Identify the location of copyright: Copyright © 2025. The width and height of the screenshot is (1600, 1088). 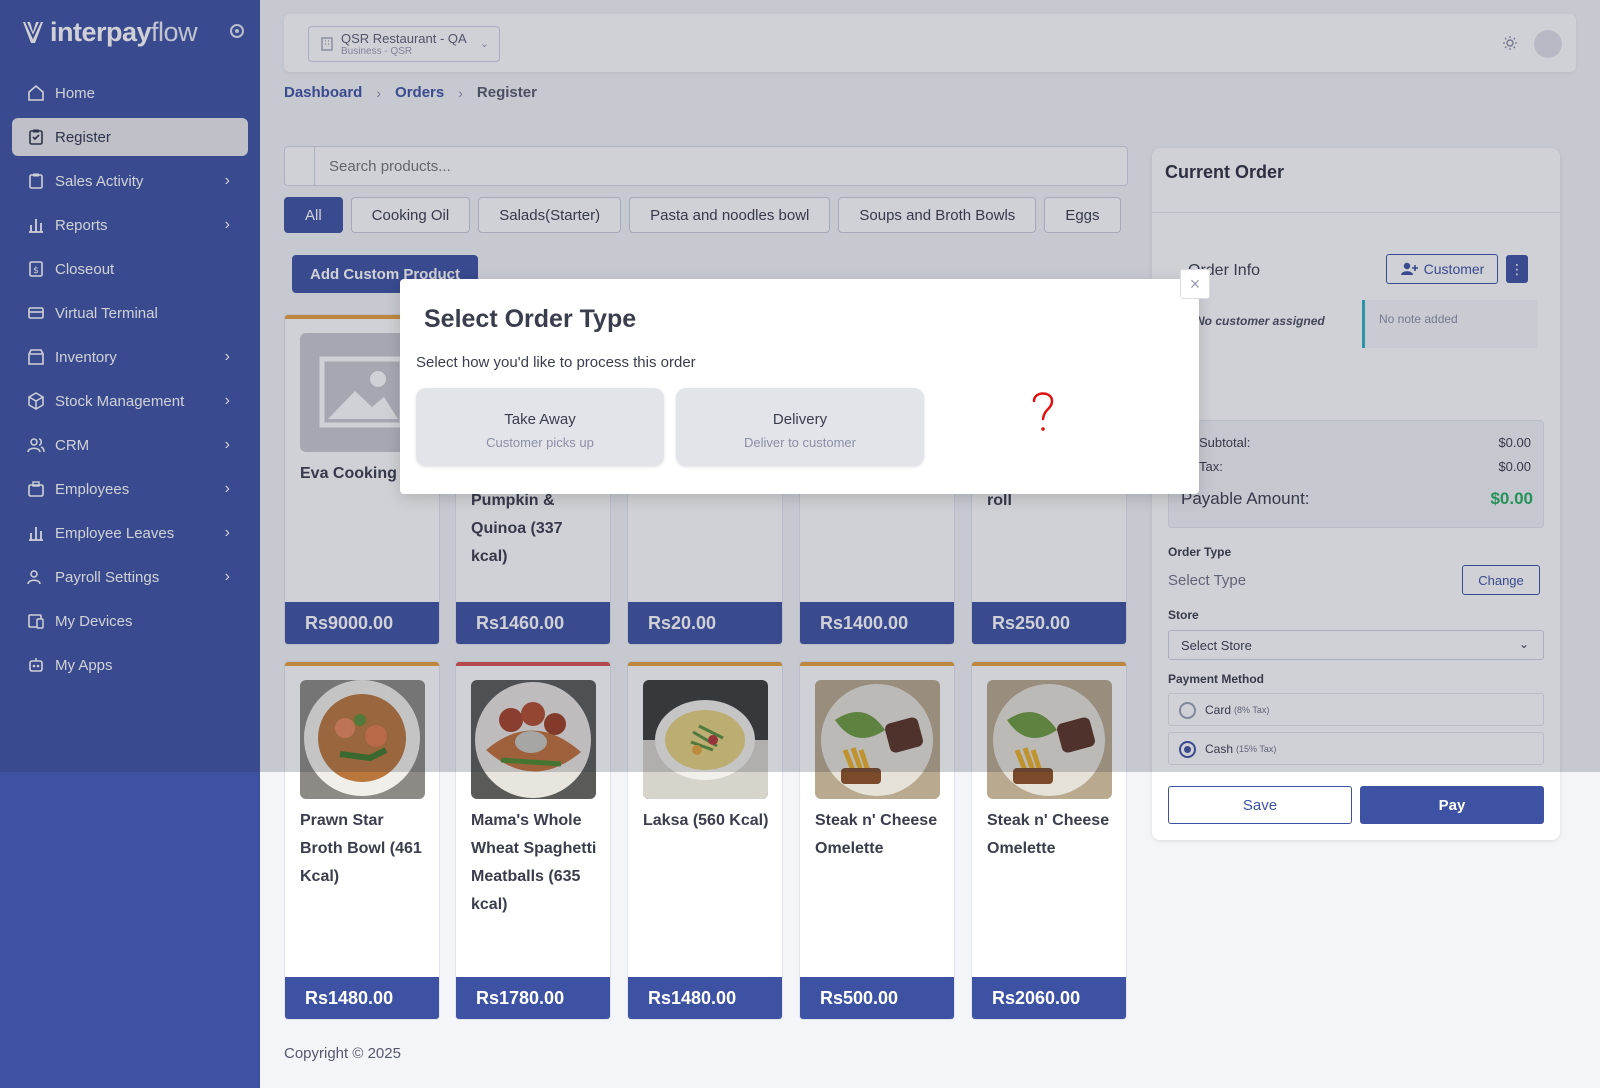
(342, 1053).